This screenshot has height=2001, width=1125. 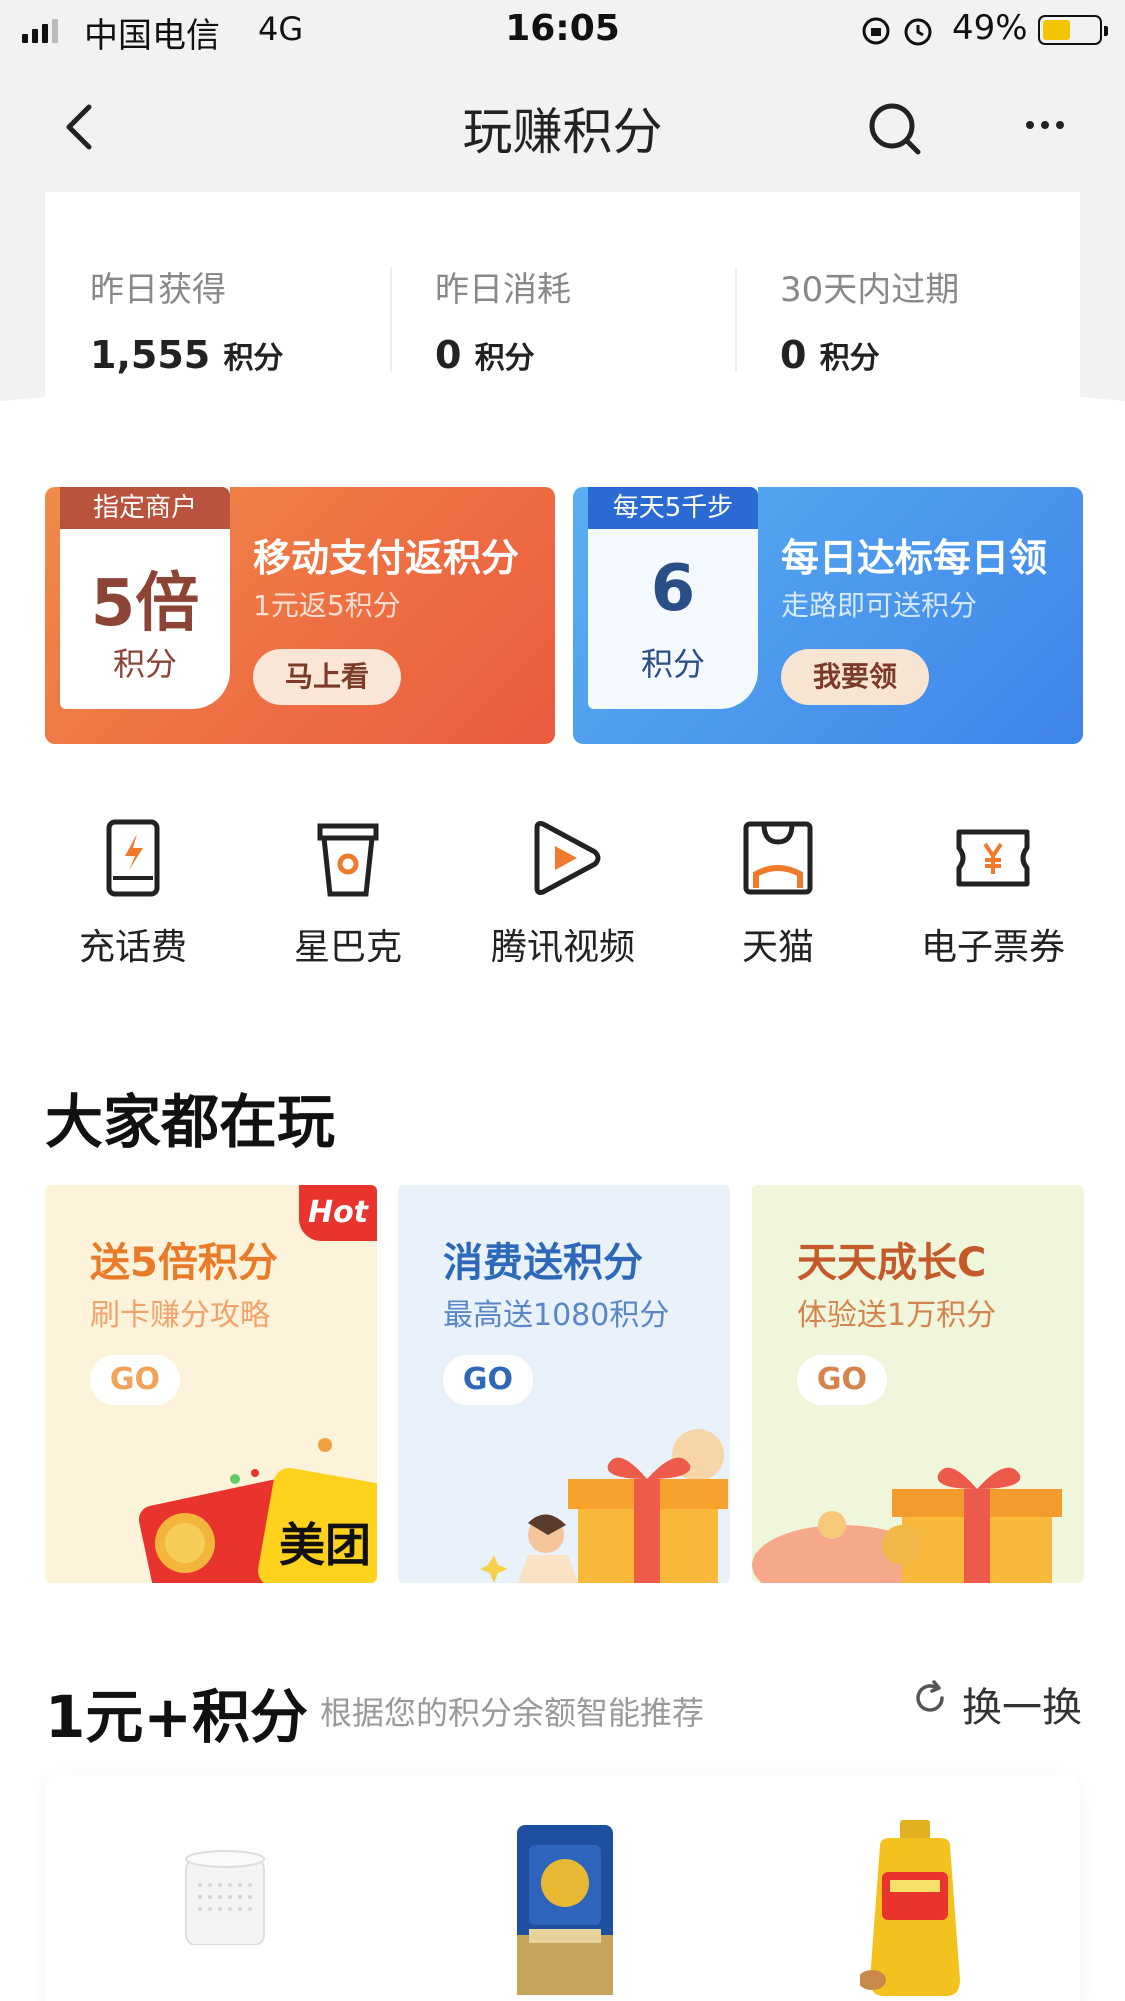 I want to click on stat-label: 30天内过期, so click(x=870, y=290).